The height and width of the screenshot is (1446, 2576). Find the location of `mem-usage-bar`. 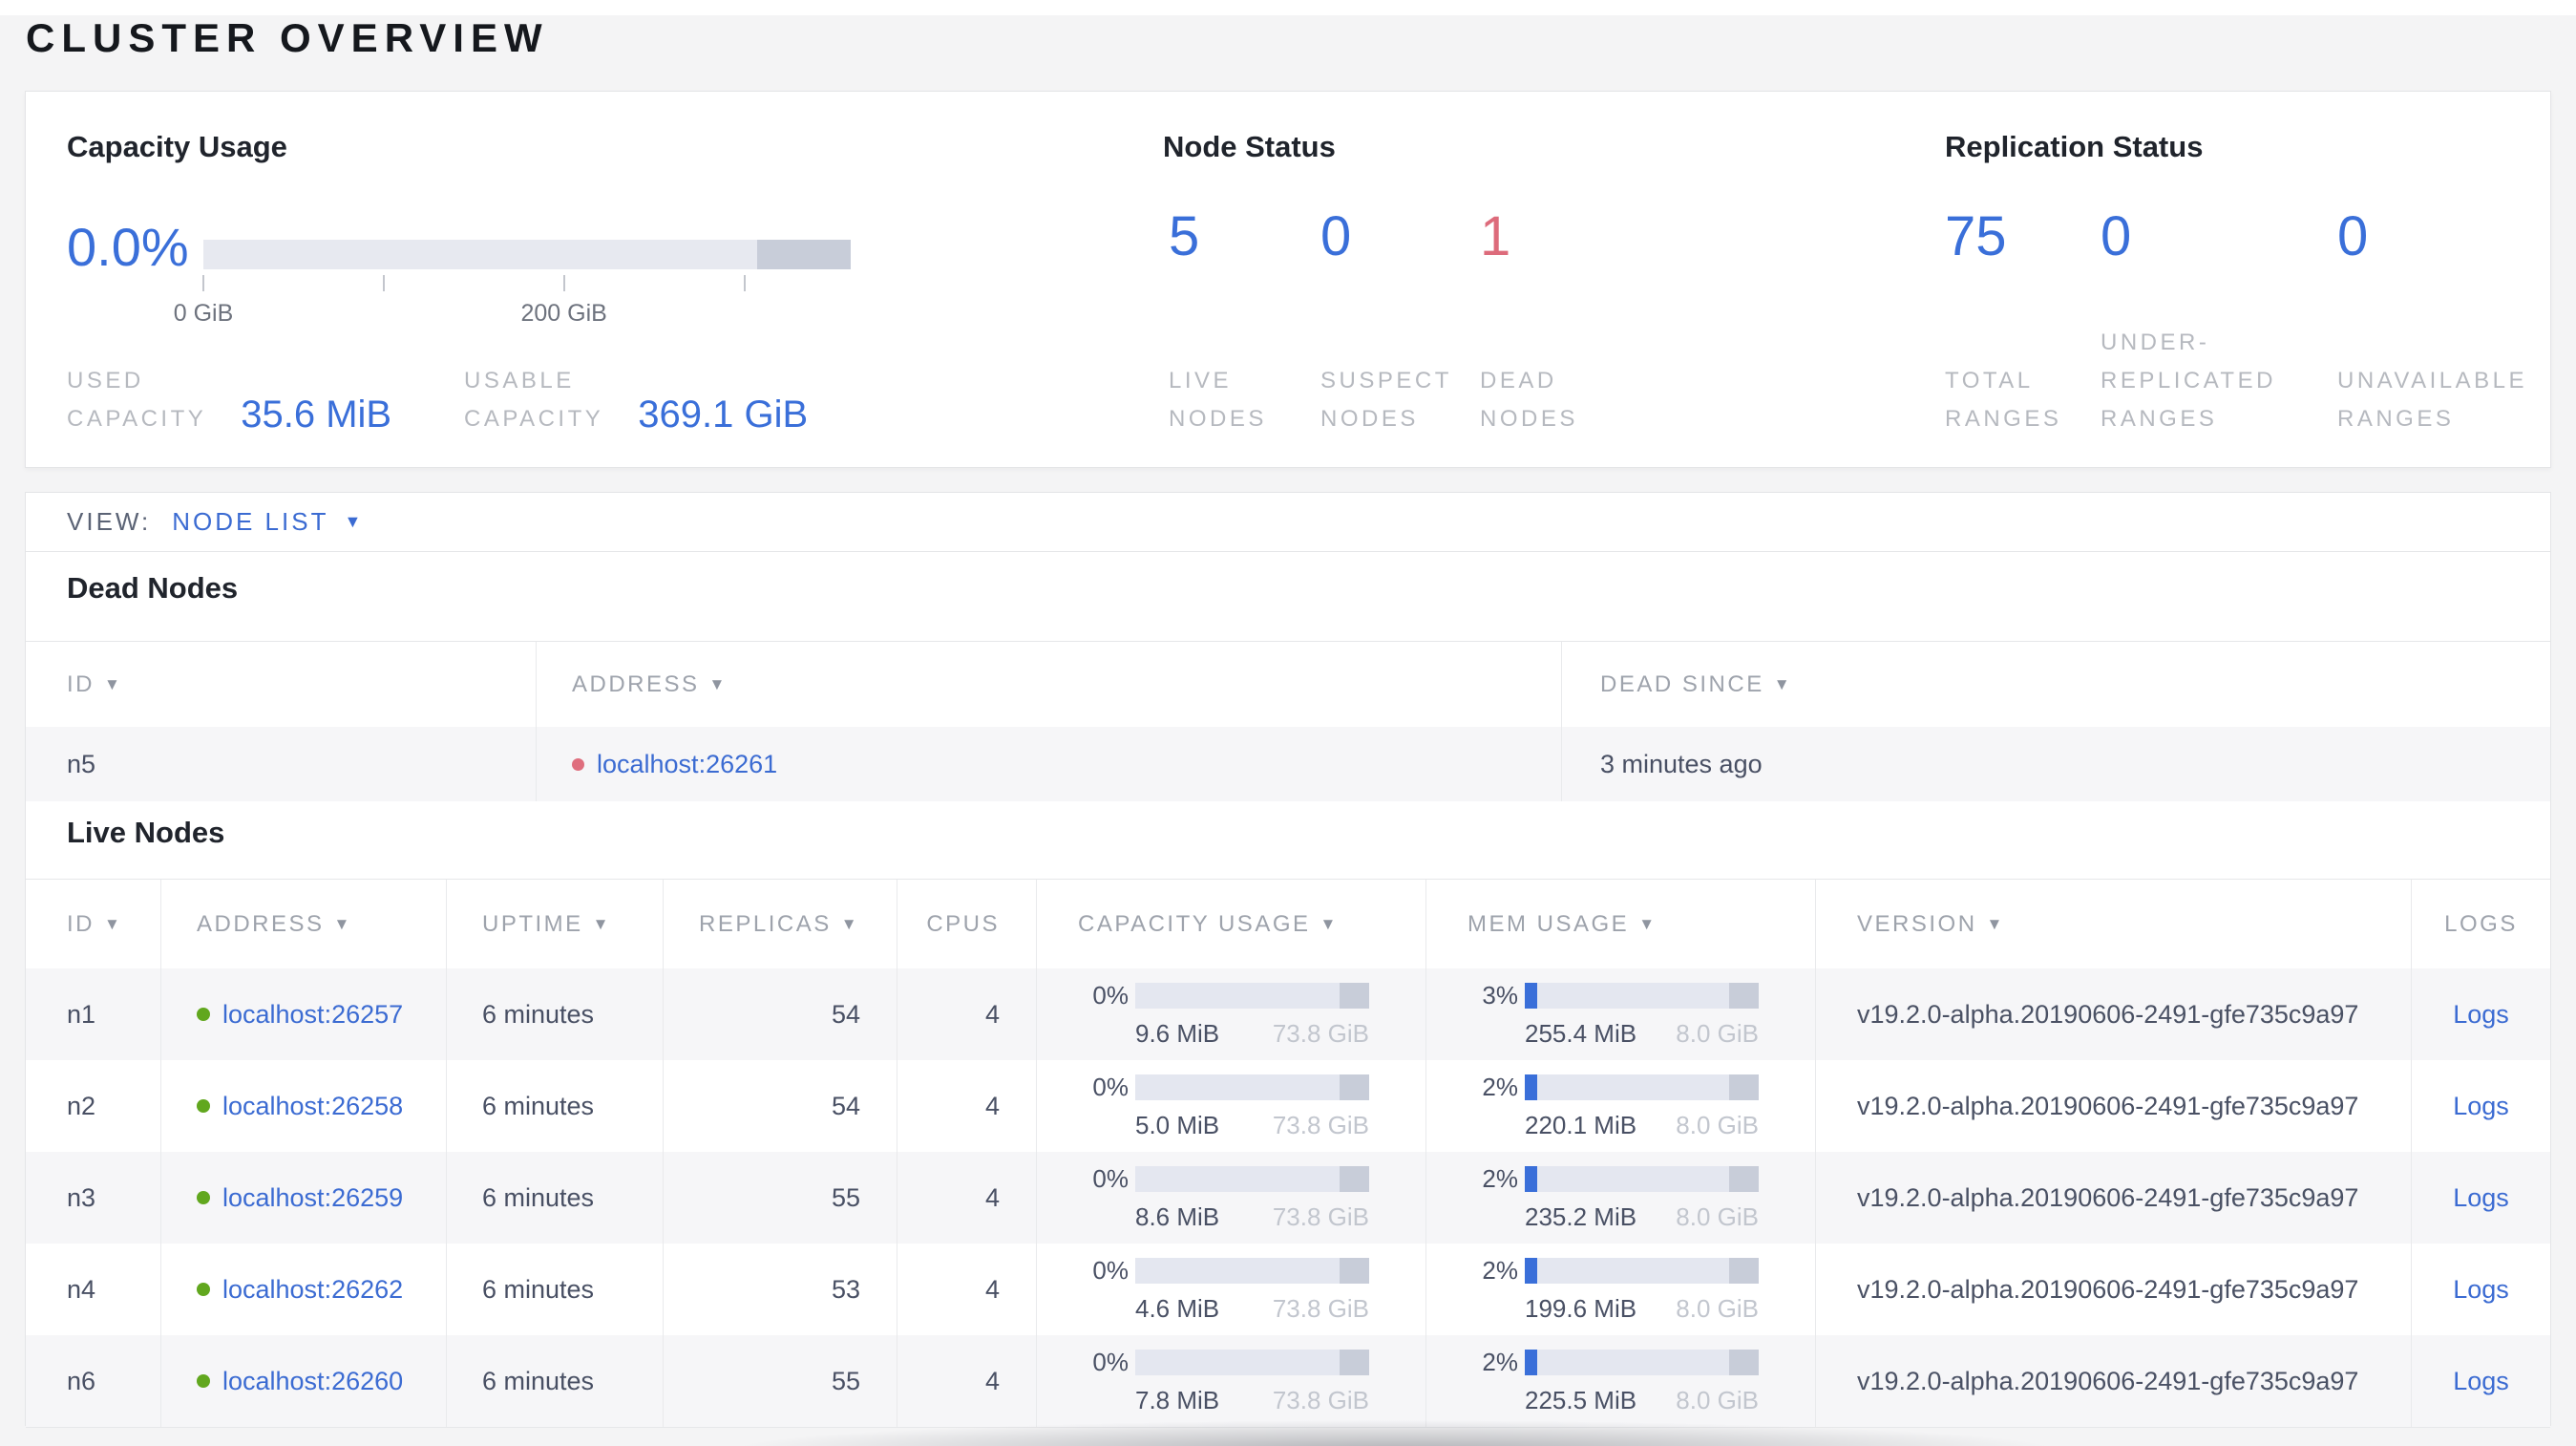

mem-usage-bar is located at coordinates (1642, 996).